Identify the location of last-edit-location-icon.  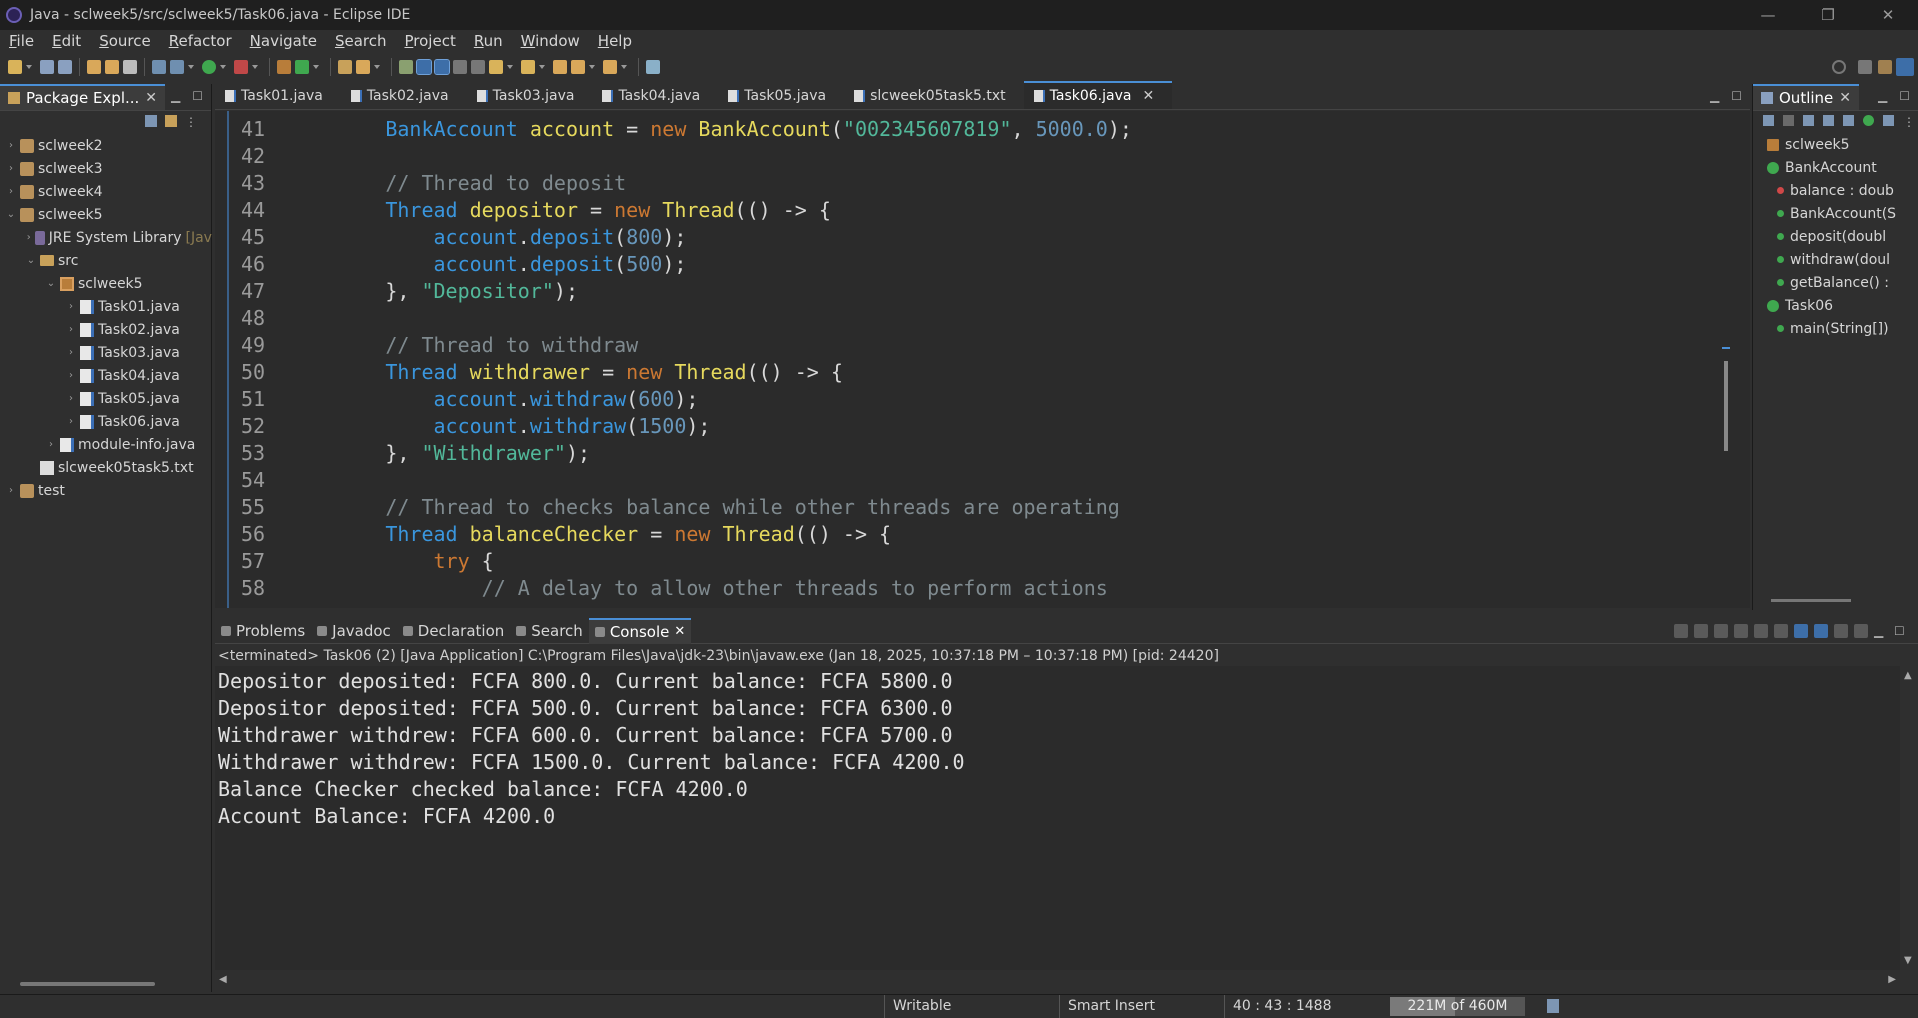
(560, 67).